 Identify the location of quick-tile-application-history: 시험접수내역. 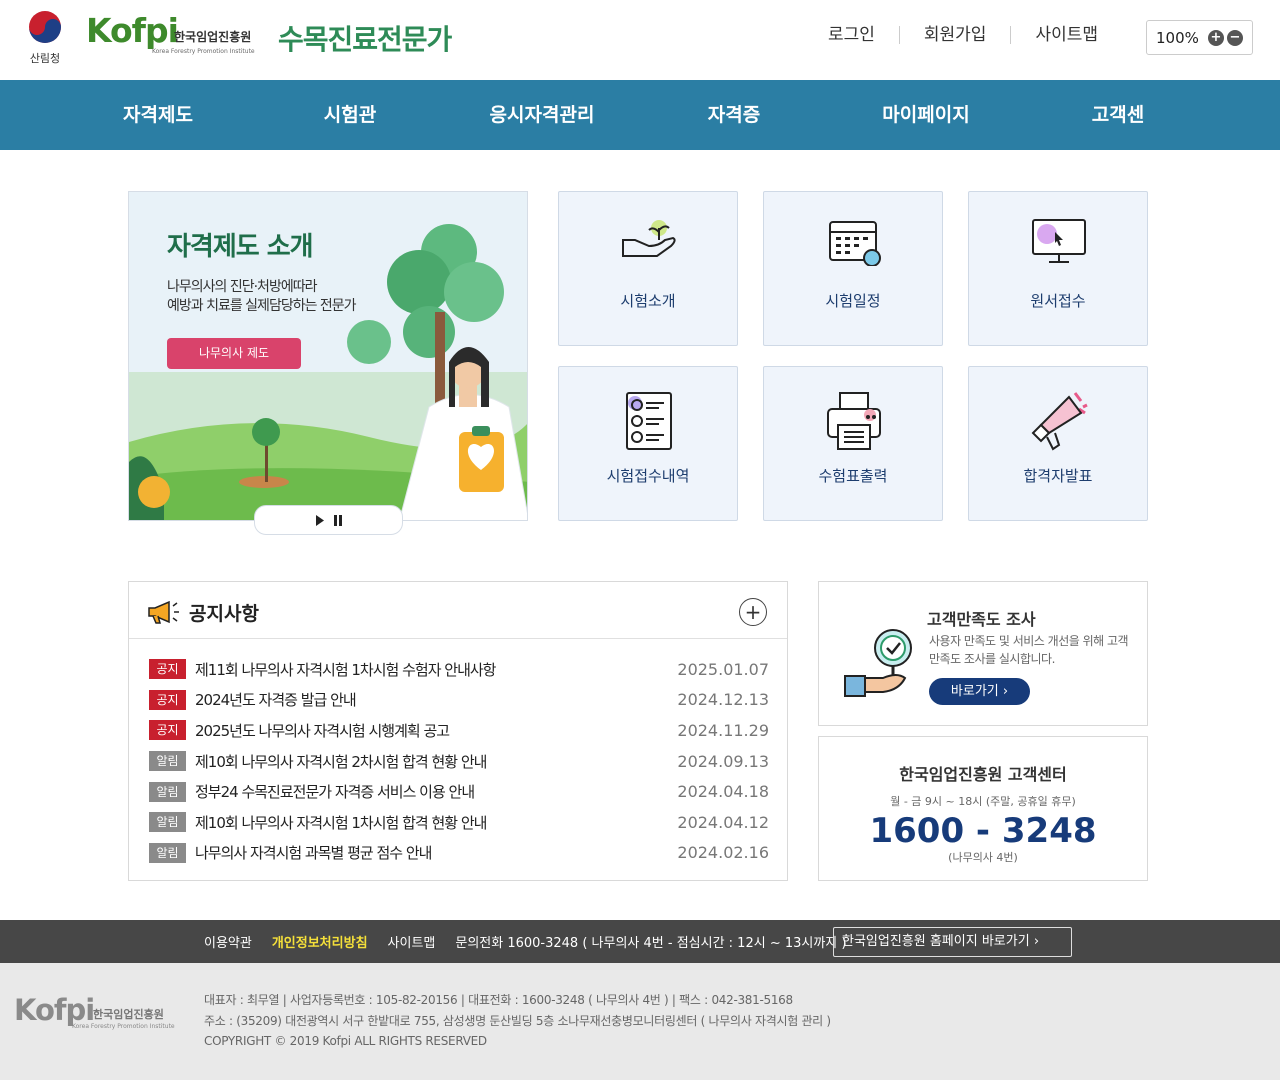
(648, 443).